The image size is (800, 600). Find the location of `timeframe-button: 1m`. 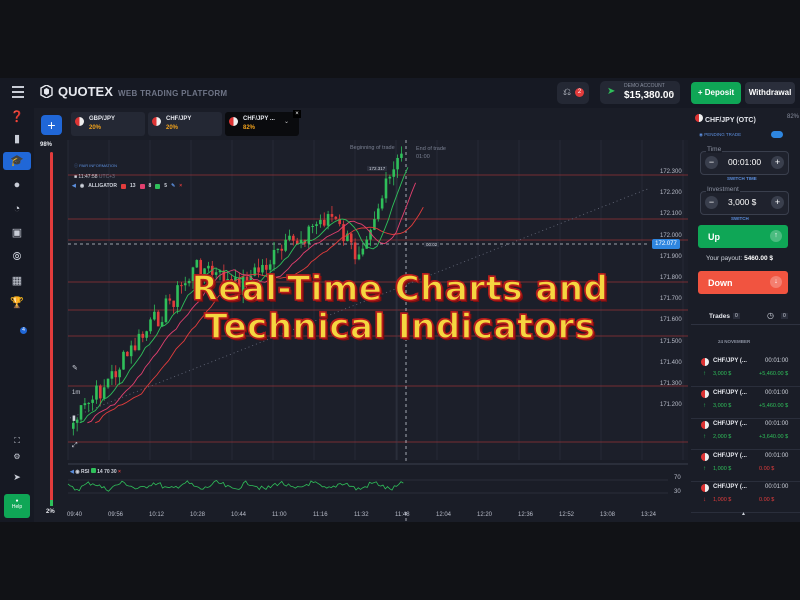

timeframe-button: 1m is located at coordinates (76, 393).